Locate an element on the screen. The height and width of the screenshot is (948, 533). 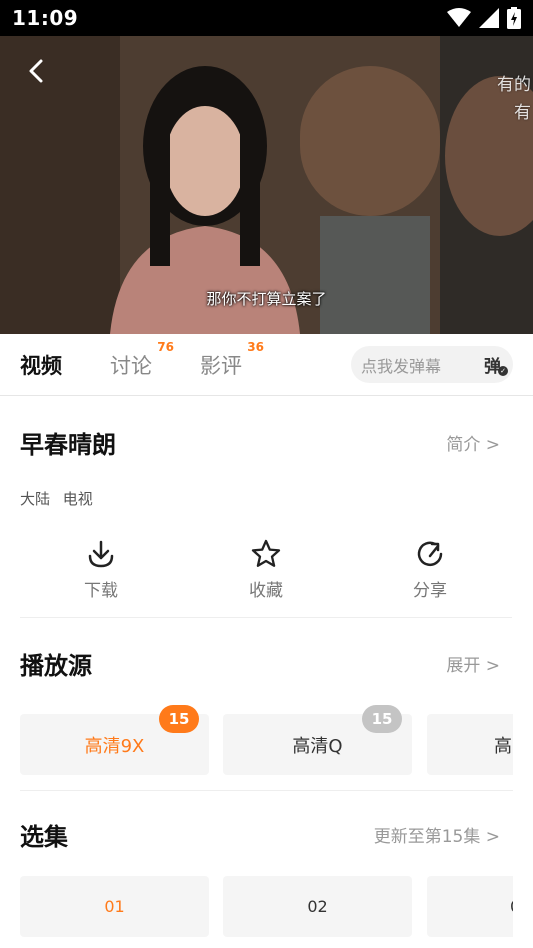
download-icon is located at coordinates (101, 554).